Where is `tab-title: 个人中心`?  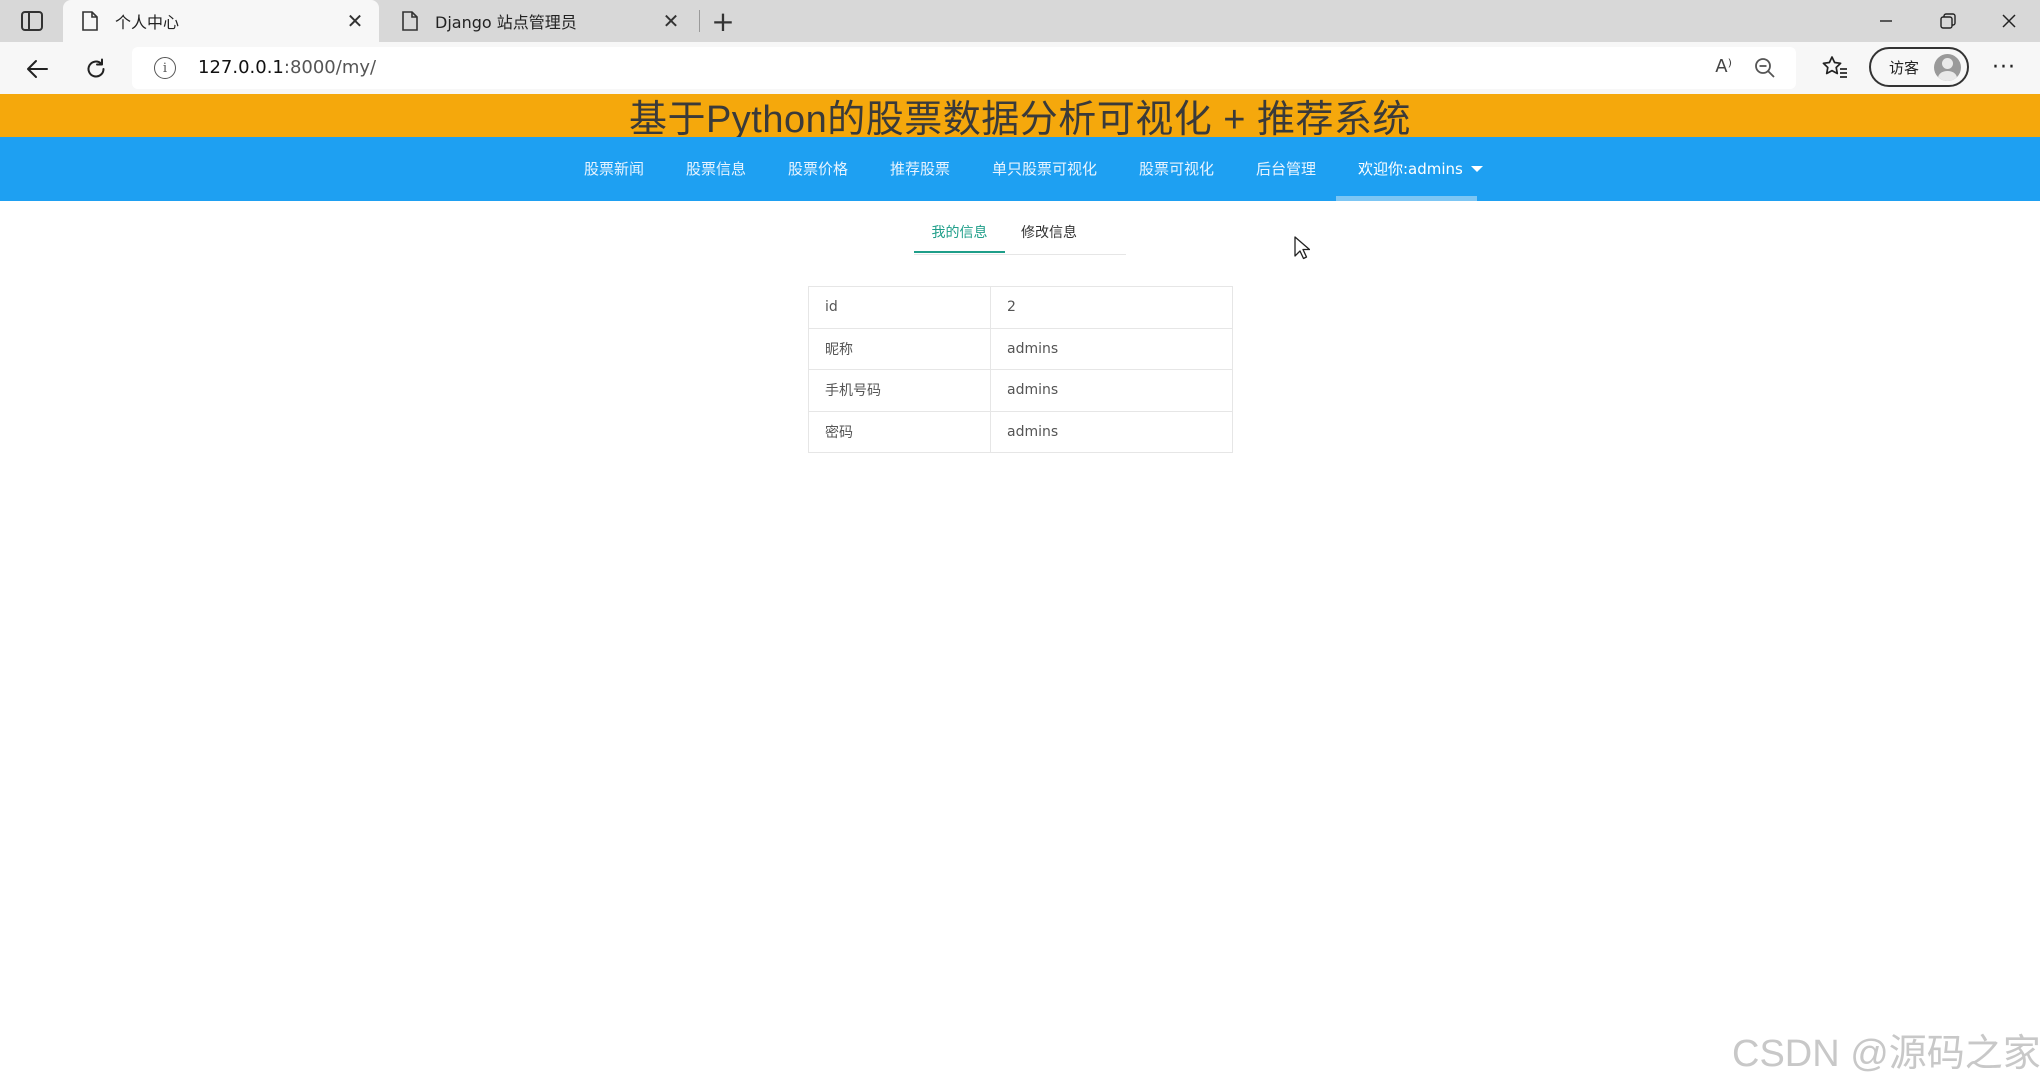 tab-title: 个人中心 is located at coordinates (147, 22).